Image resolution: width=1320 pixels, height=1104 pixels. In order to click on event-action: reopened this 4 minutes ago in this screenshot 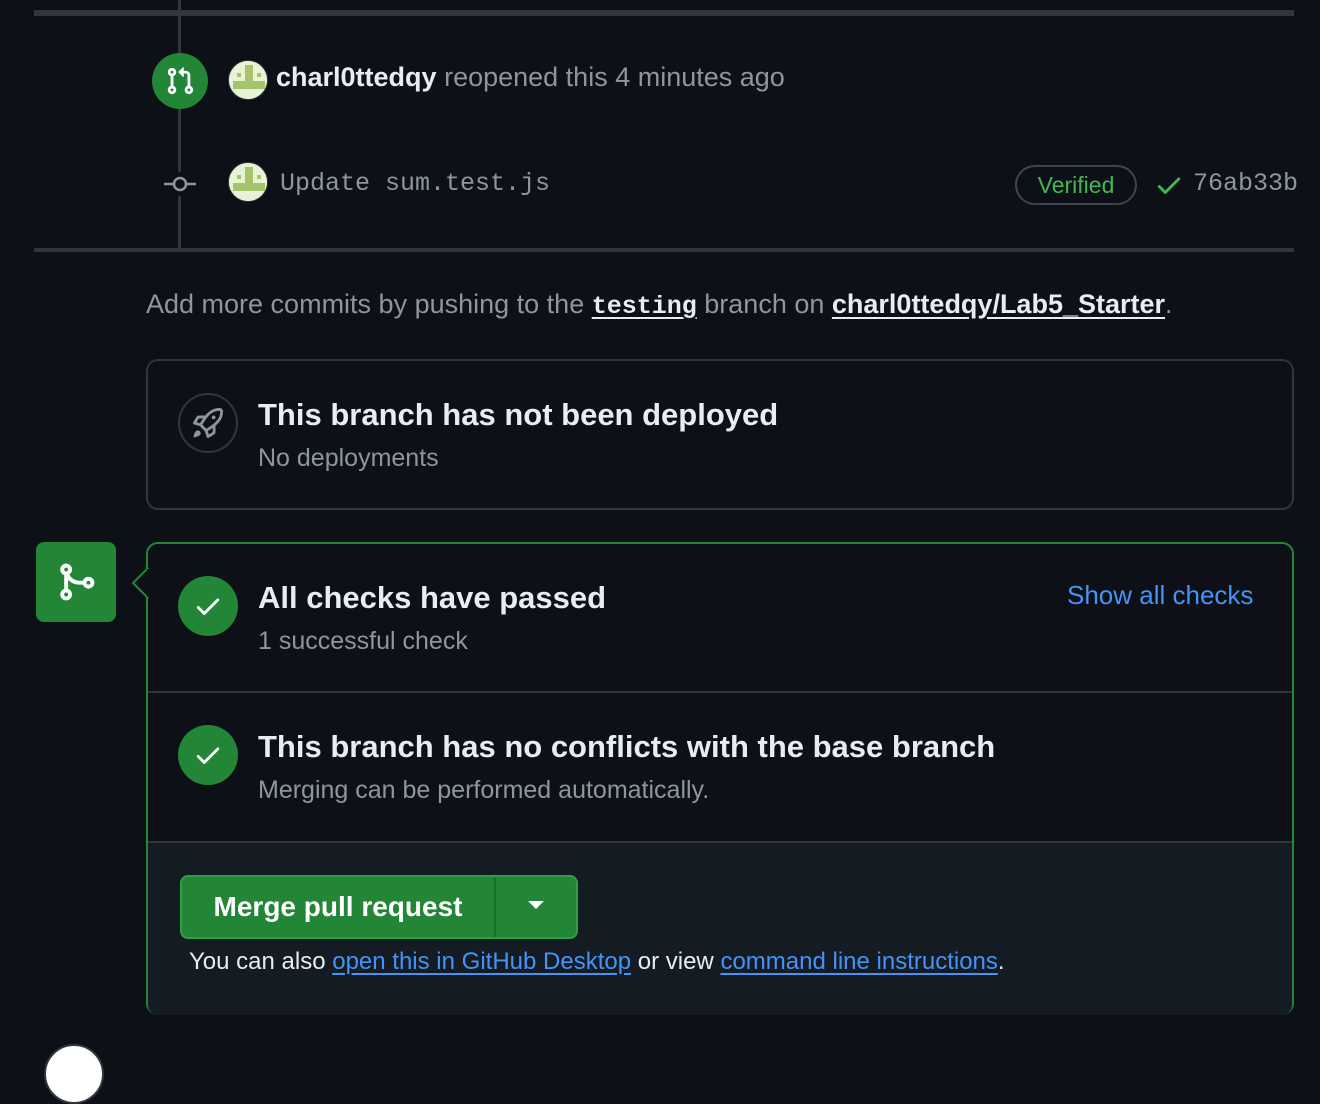, I will do `click(614, 77)`.